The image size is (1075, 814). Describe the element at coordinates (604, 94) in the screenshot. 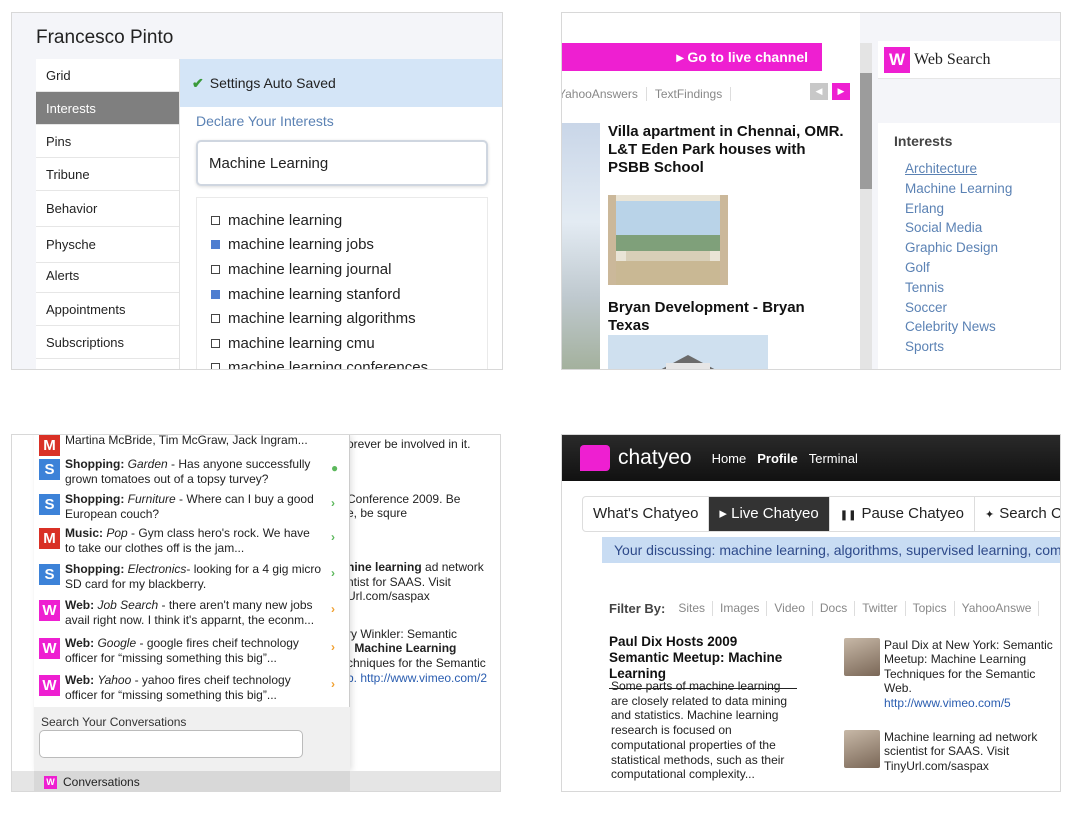

I see `tab-yahooanswers: YahooAnswers` at that location.